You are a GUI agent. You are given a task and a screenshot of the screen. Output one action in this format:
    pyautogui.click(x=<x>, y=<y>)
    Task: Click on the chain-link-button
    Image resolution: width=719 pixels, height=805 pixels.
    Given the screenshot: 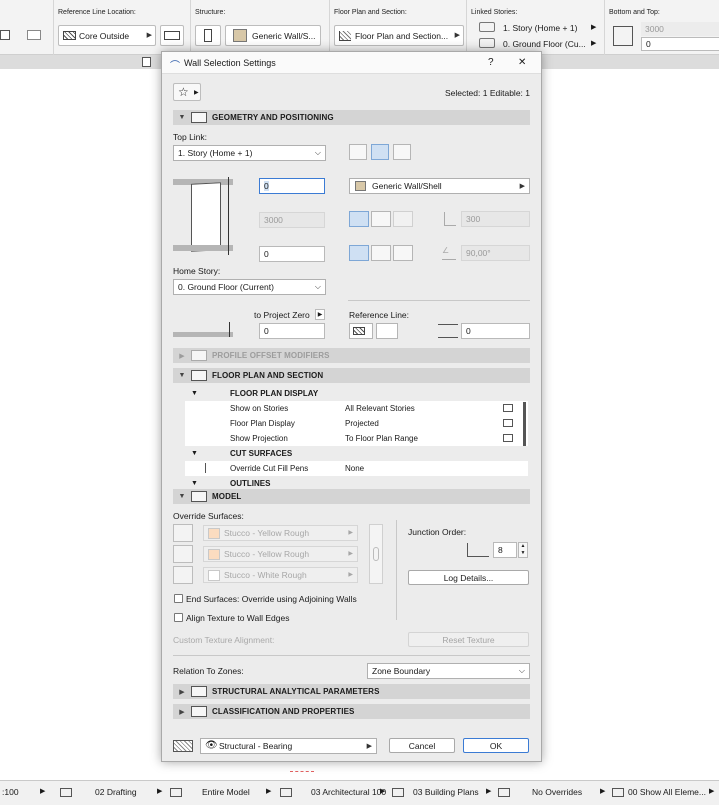 What is the action you would take?
    pyautogui.click(x=376, y=554)
    